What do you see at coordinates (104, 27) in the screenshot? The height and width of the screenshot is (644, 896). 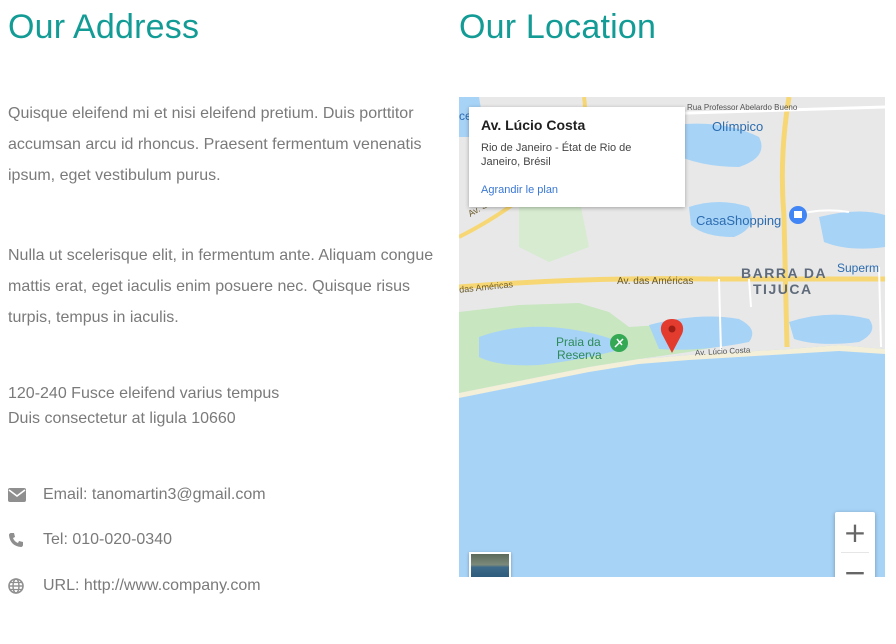 I see `address-title: Our Address` at bounding box center [104, 27].